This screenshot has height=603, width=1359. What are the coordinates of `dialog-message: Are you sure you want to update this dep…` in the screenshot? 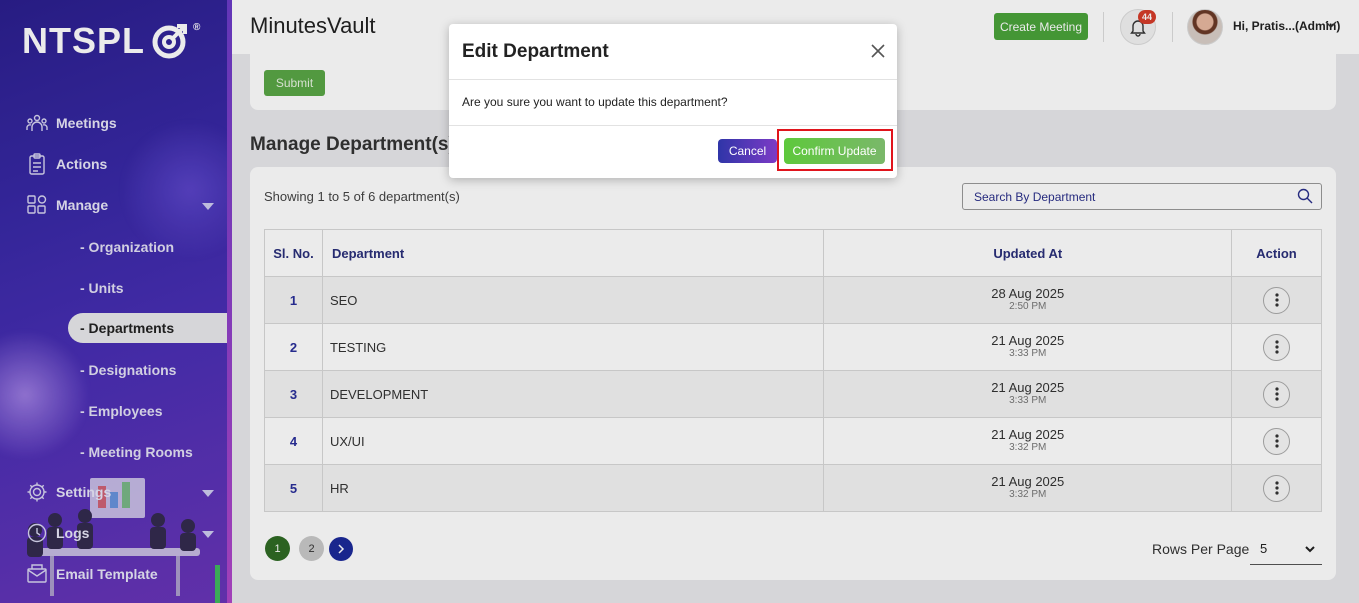 It's located at (595, 102).